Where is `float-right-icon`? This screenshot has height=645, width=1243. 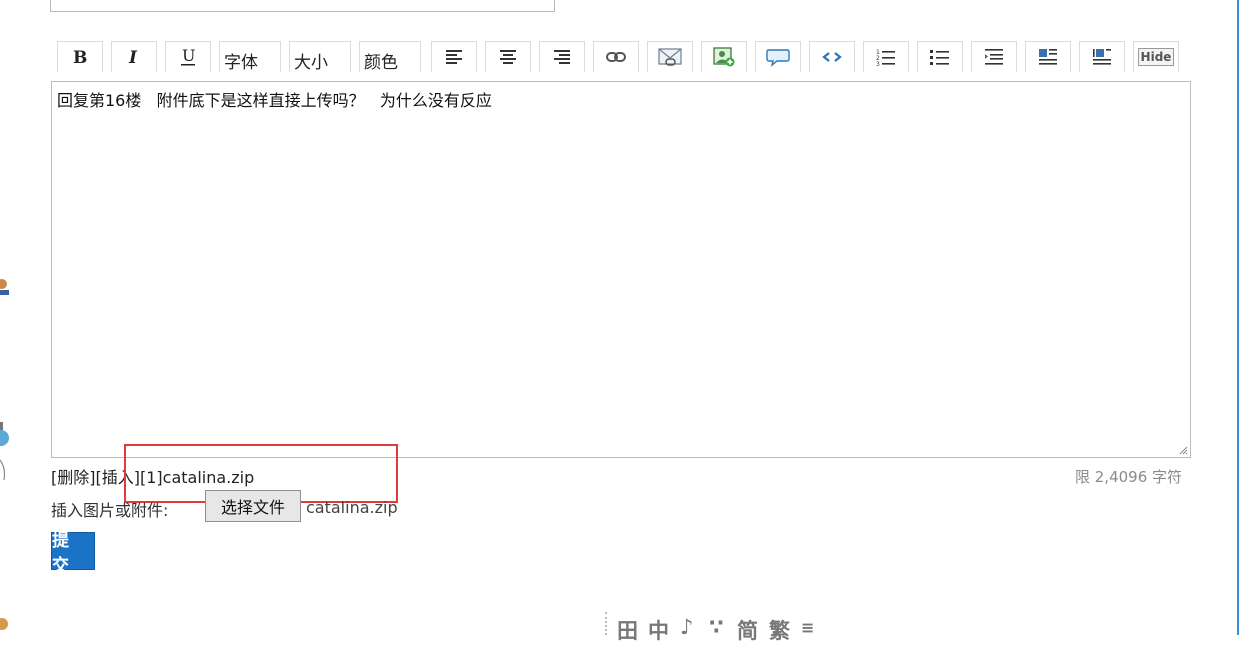 float-right-icon is located at coordinates (1102, 57).